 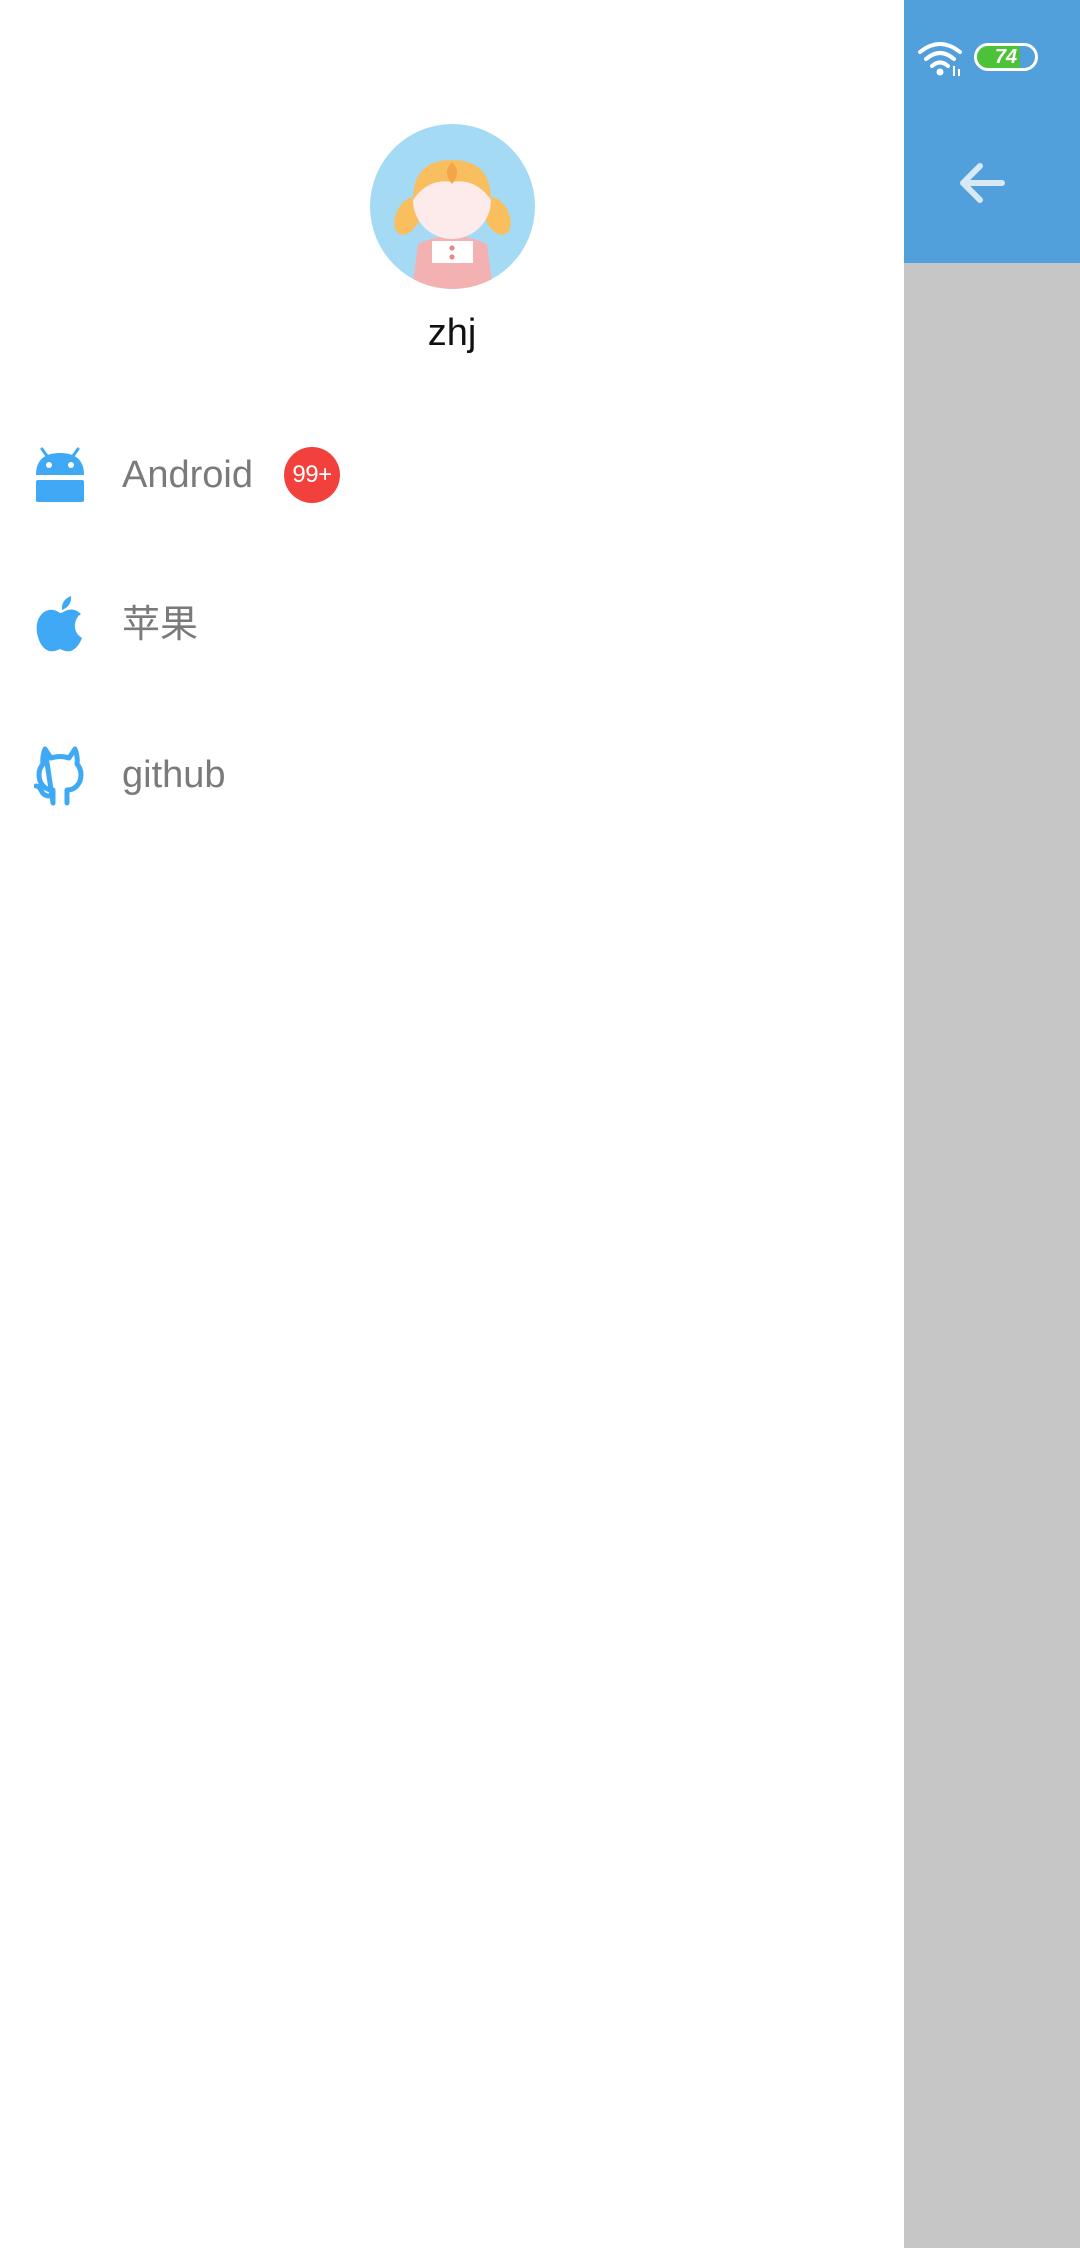 I want to click on battery-indicator: 74, so click(x=1006, y=57).